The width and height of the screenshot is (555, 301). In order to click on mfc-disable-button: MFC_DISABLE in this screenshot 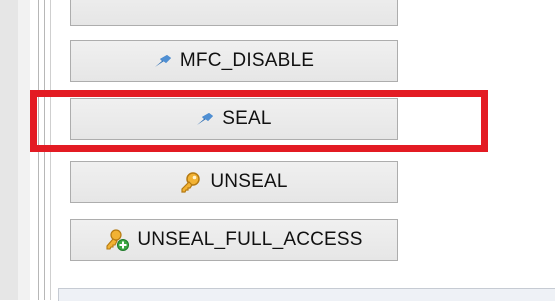, I will do `click(234, 61)`.